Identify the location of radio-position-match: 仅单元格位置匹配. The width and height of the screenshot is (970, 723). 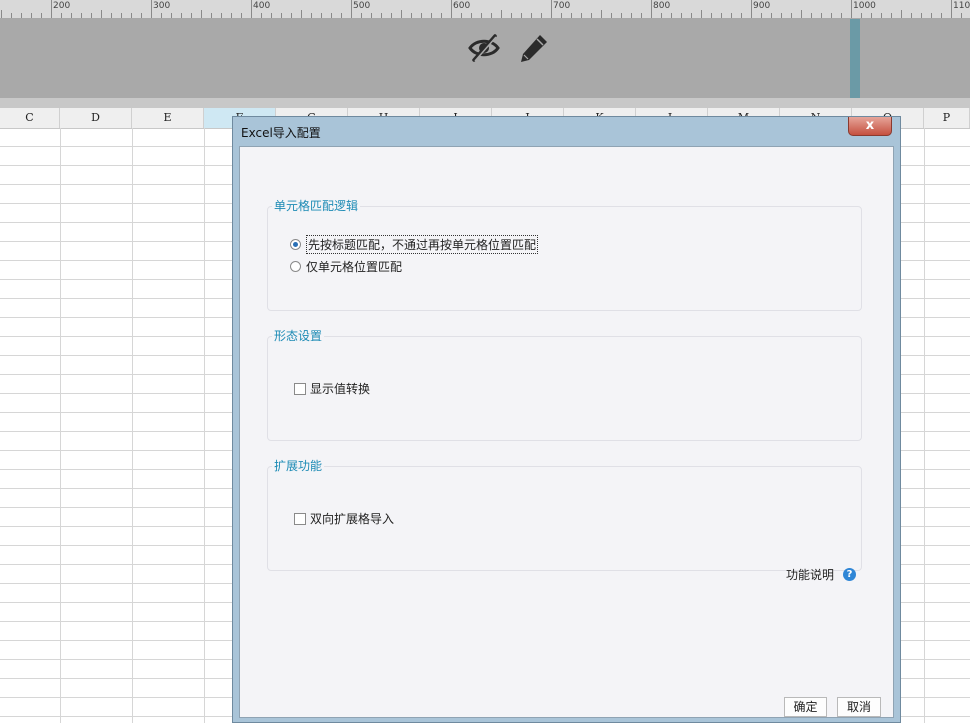
(346, 266).